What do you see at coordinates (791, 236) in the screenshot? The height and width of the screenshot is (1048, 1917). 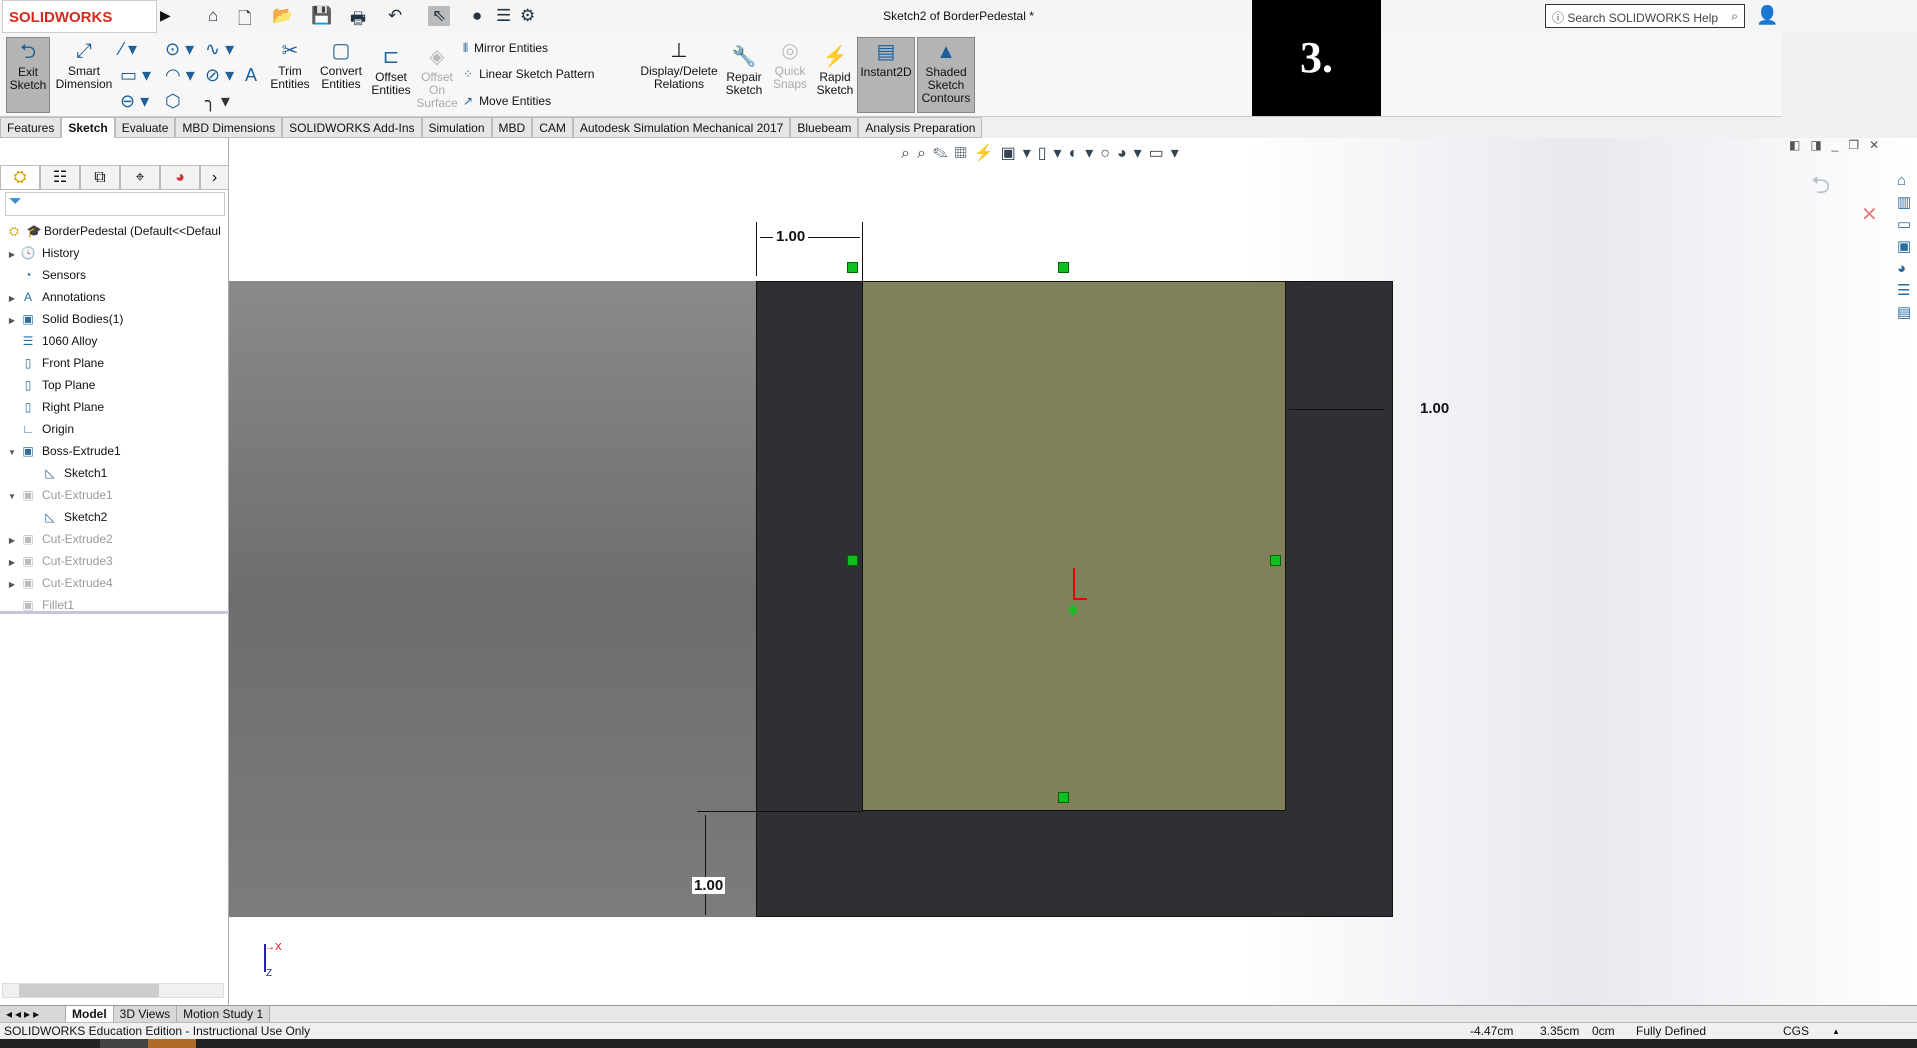 I see `dimension-top: 1.00` at bounding box center [791, 236].